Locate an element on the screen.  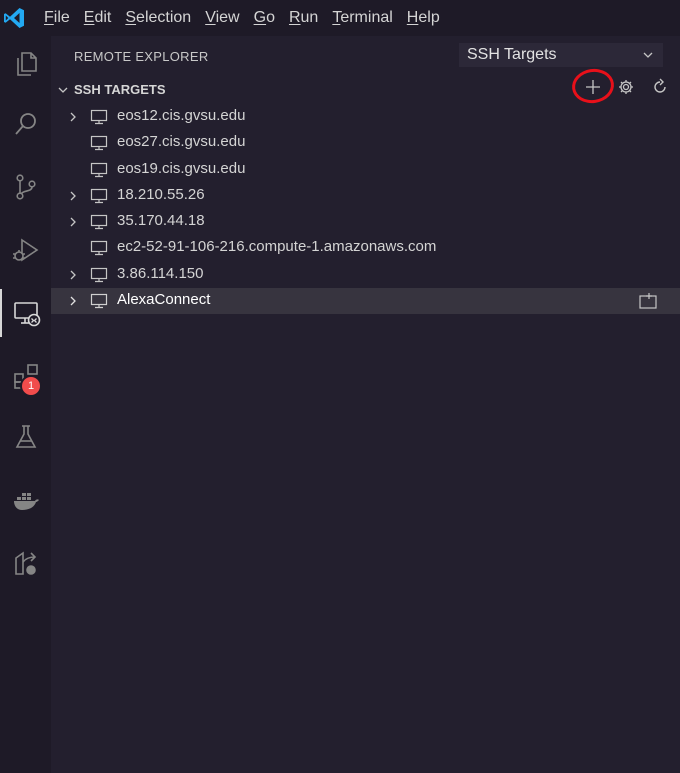
refresh-icon is located at coordinates (660, 85).